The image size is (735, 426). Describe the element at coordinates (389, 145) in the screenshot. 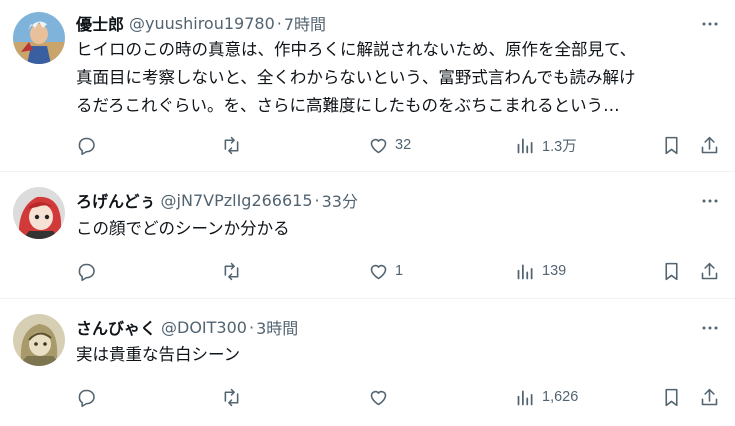

I see `like-button: 32` at that location.